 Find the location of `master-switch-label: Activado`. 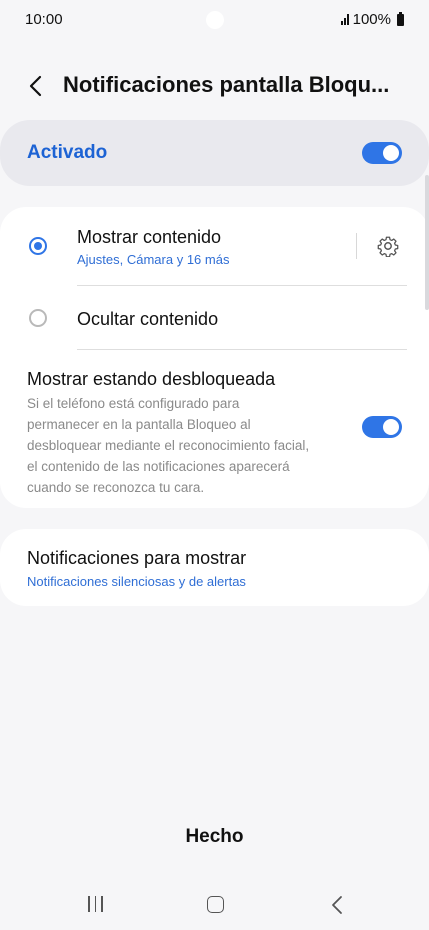

master-switch-label: Activado is located at coordinates (67, 152).